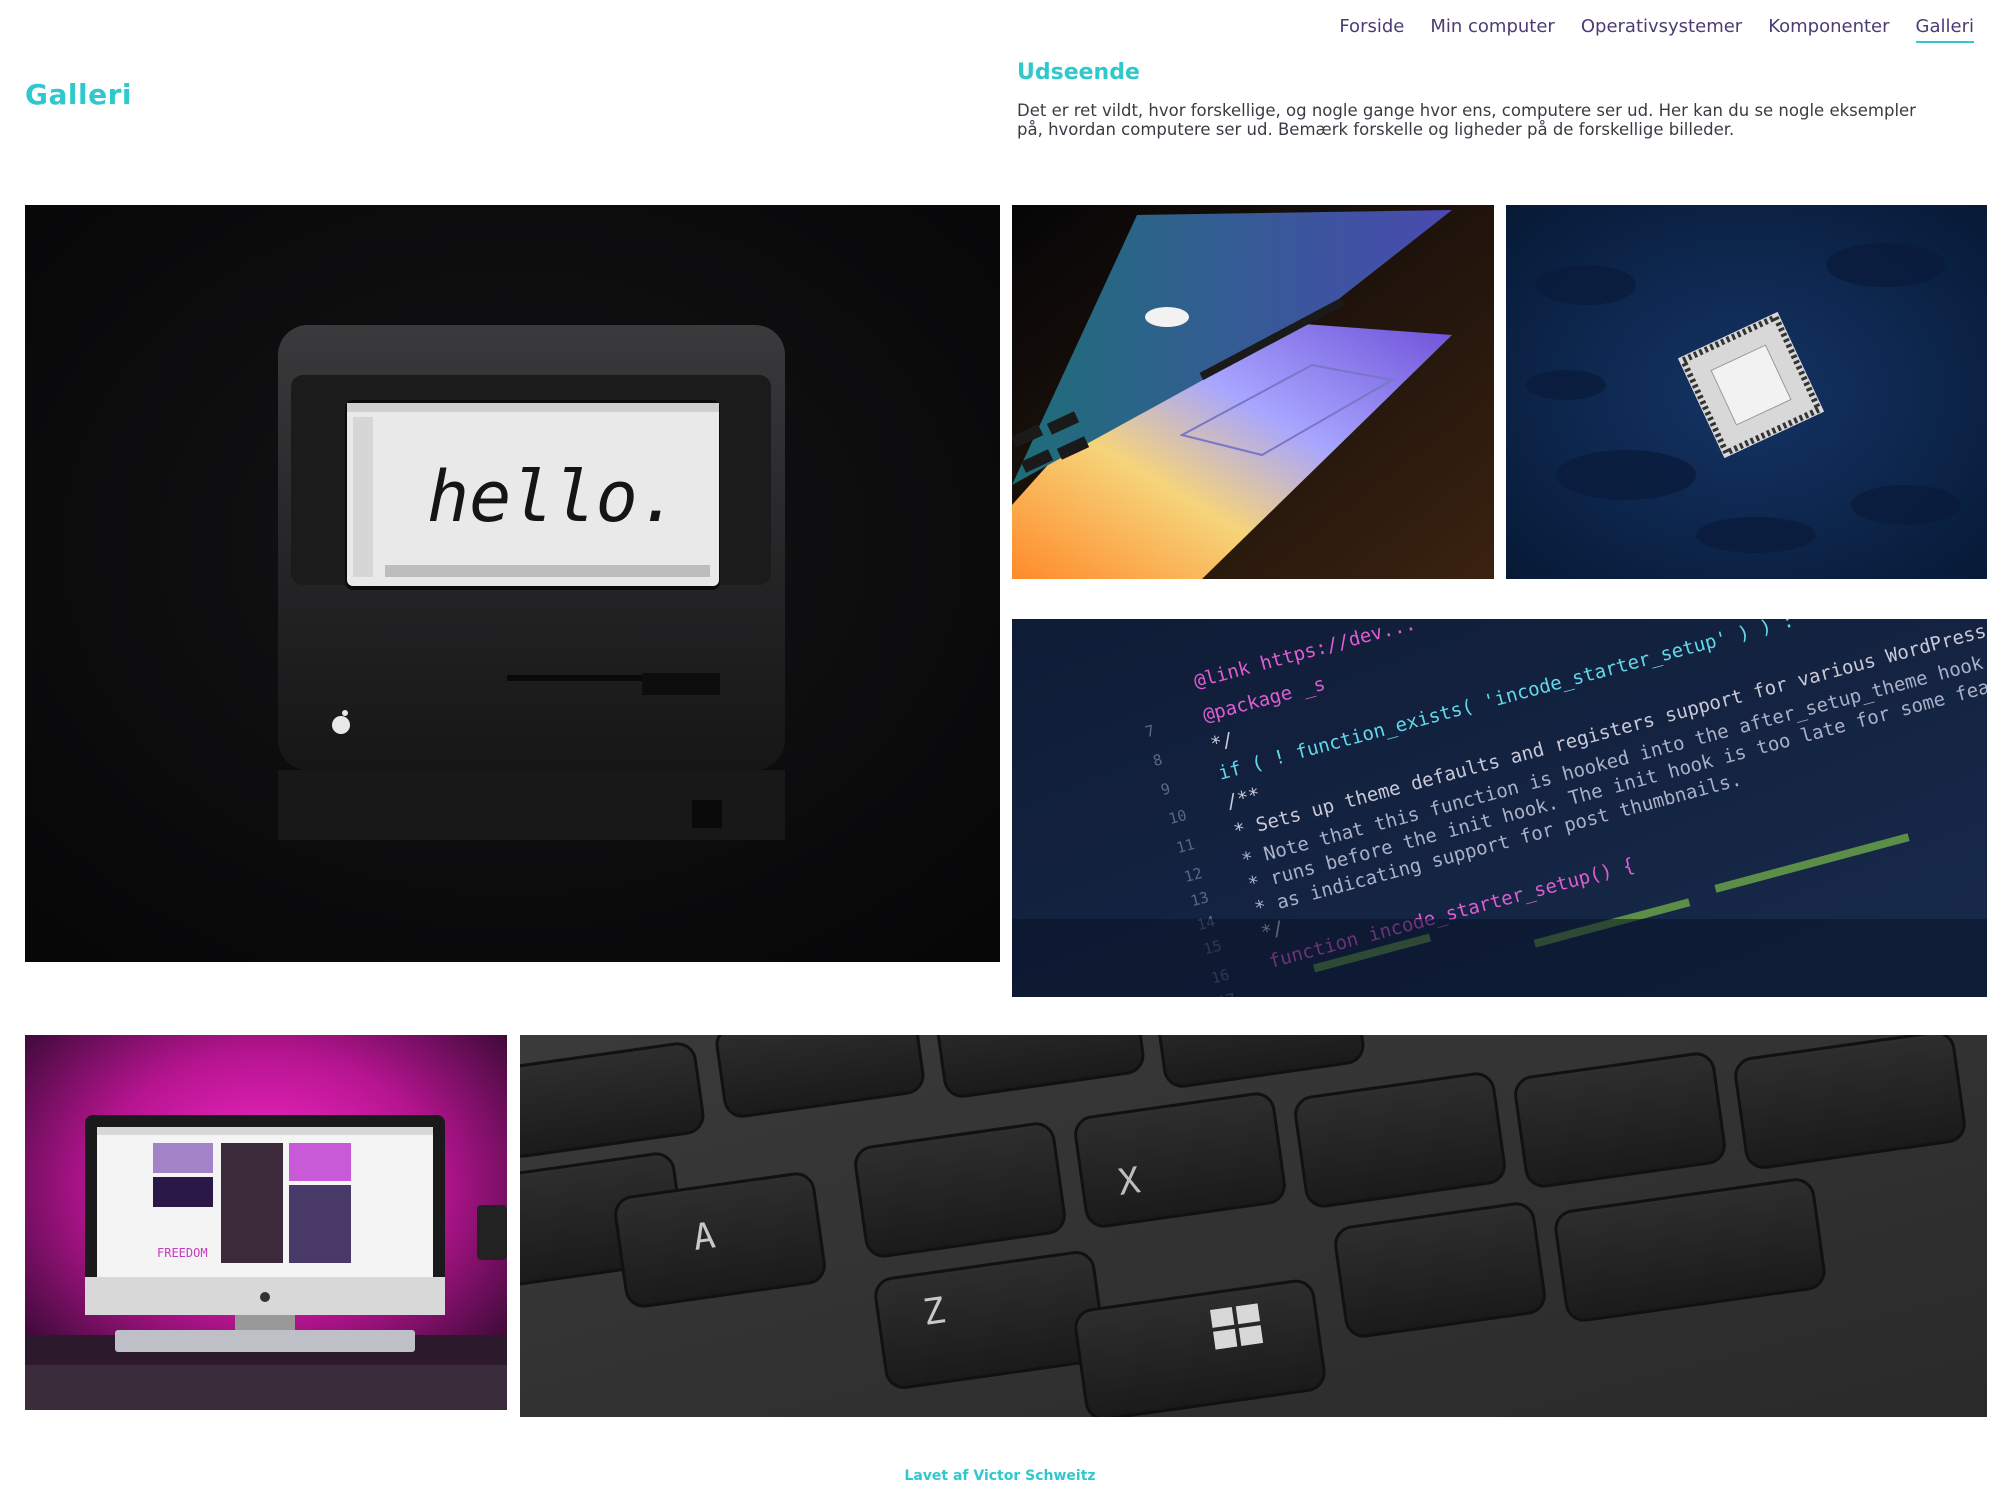 This screenshot has width=2000, height=1500. Describe the element at coordinates (1944, 29) in the screenshot. I see `nav-link-galleri: Galleri` at that location.